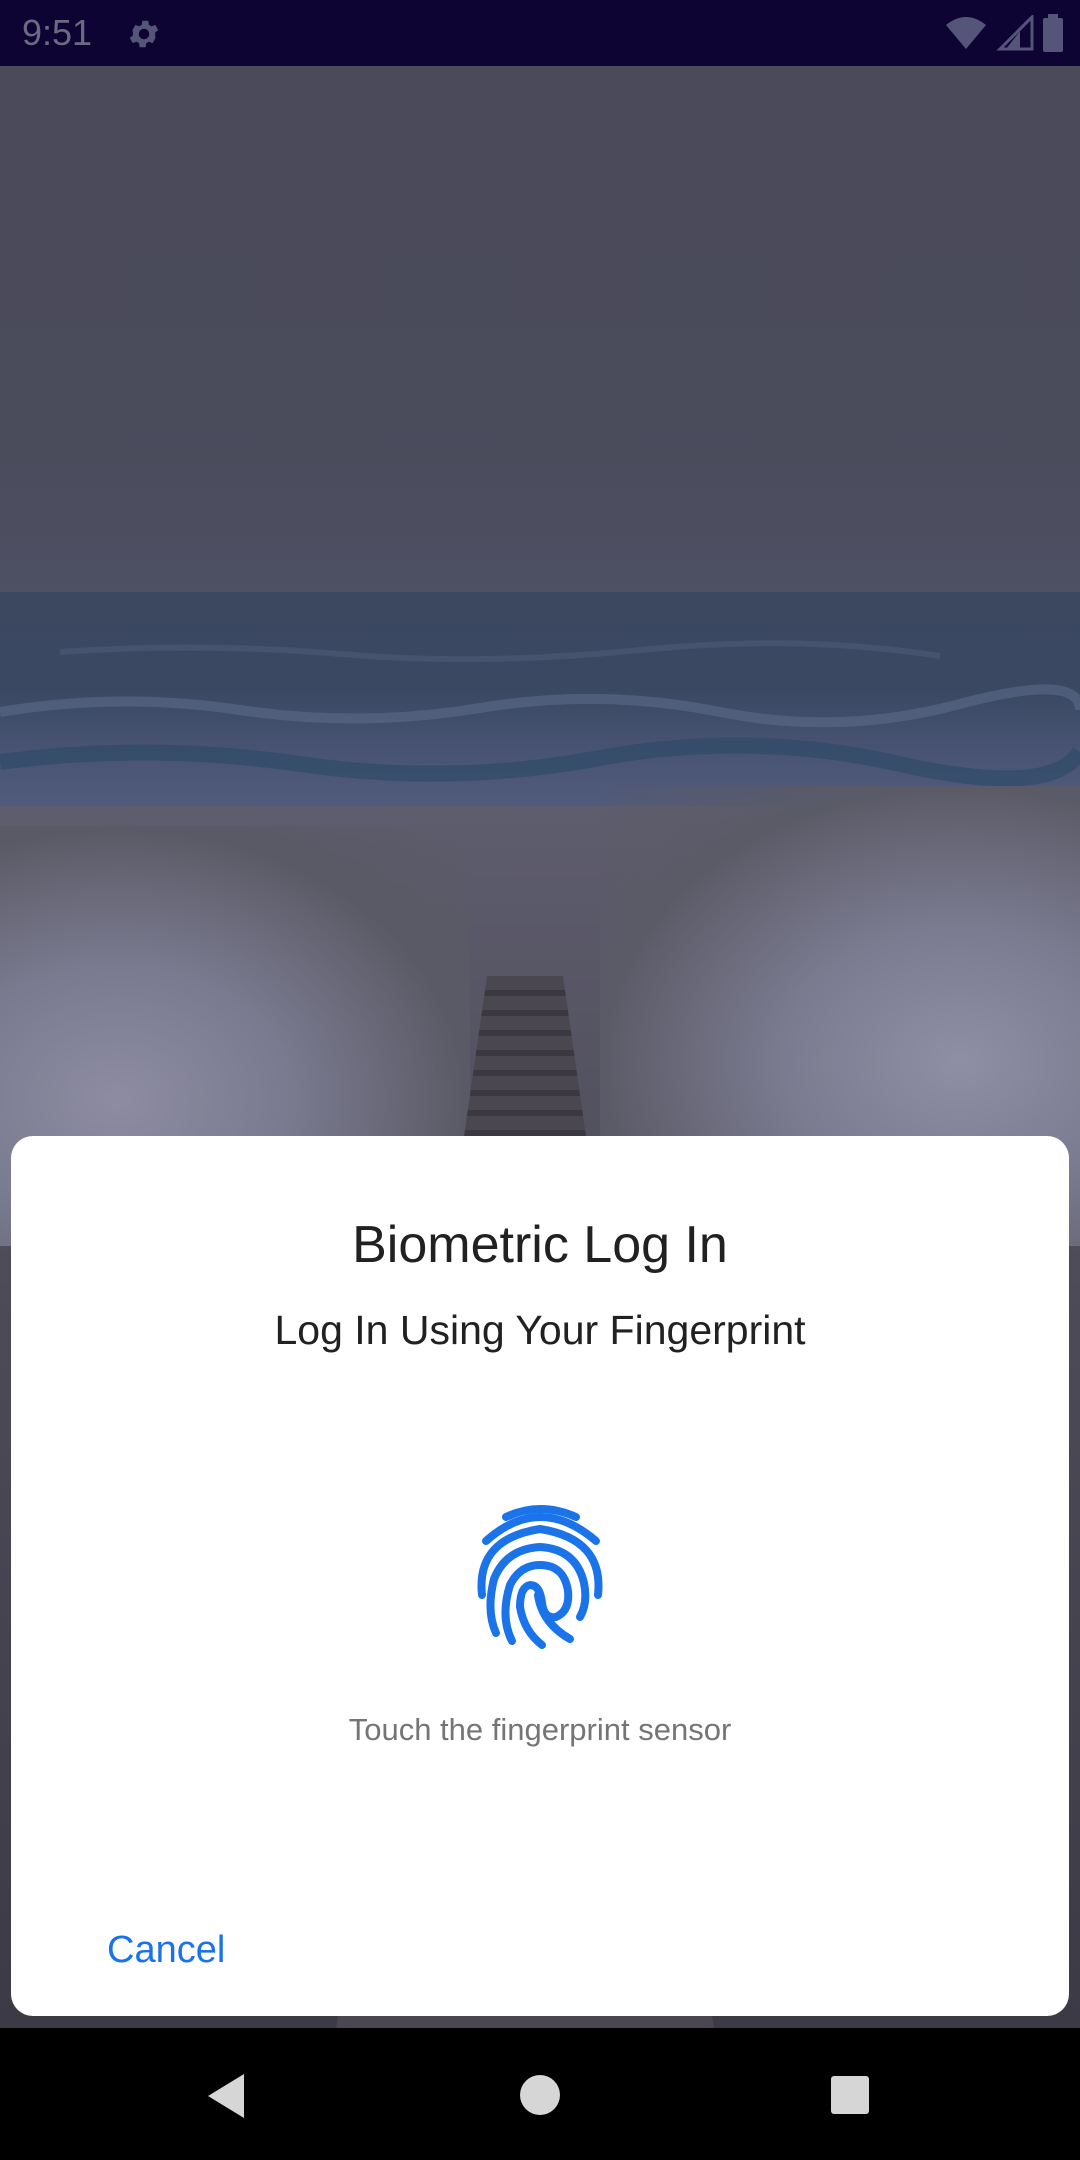 The image size is (1080, 2160). Describe the element at coordinates (57, 32) in the screenshot. I see `status-time: 9:51` at that location.